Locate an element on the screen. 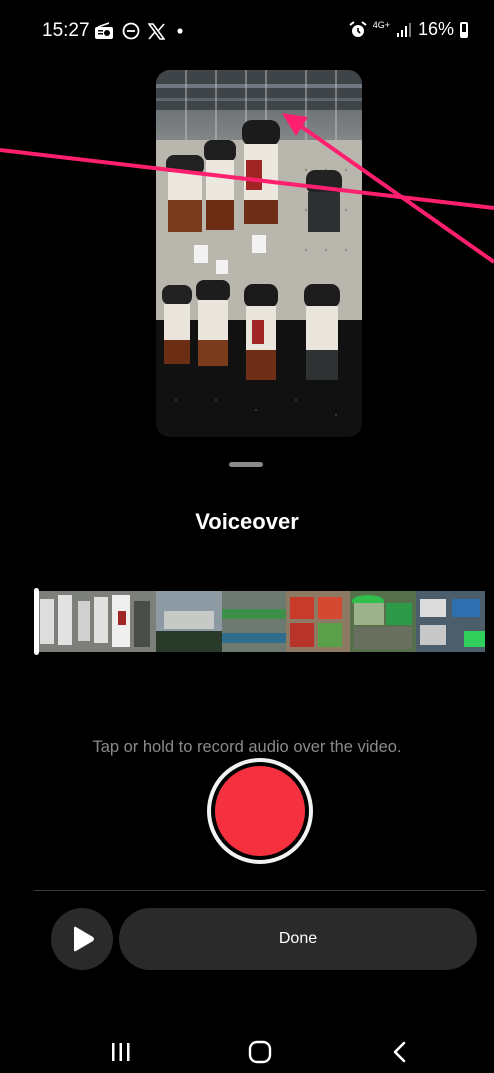 The image size is (494, 1073). recent-apps-icon is located at coordinates (121, 1052).